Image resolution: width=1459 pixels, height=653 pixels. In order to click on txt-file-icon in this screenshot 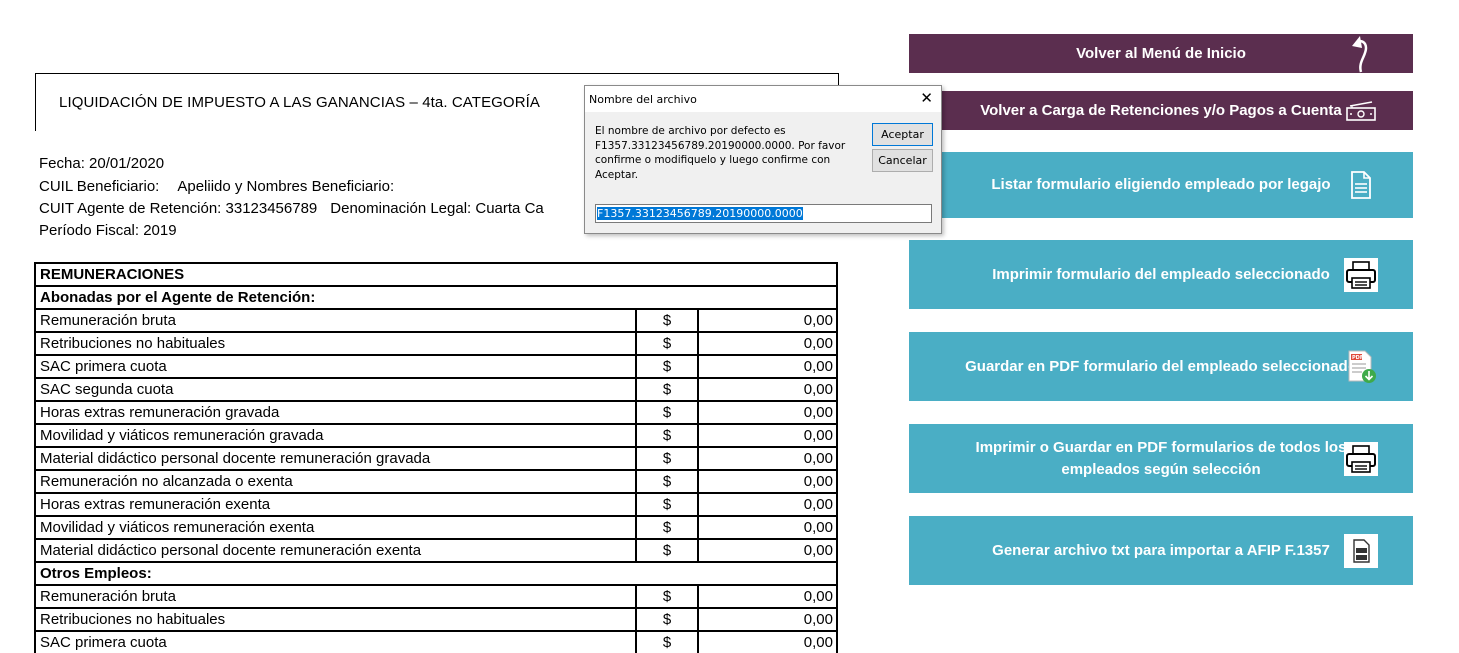, I will do `click(1361, 550)`.